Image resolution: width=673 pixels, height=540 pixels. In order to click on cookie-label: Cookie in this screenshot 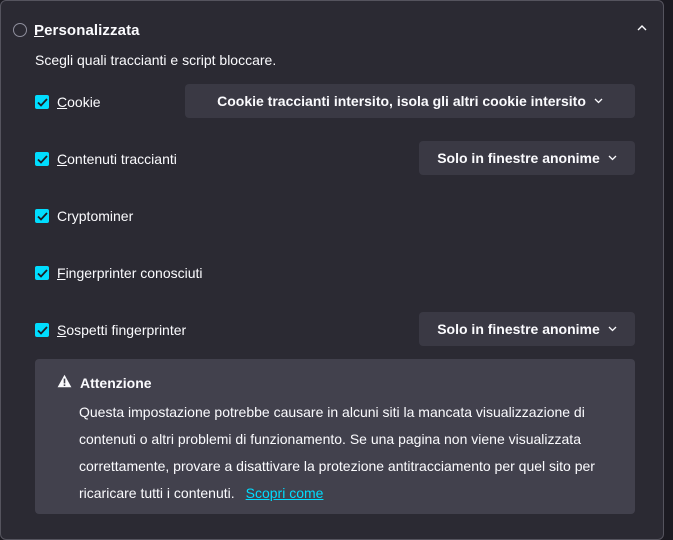, I will do `click(79, 102)`.